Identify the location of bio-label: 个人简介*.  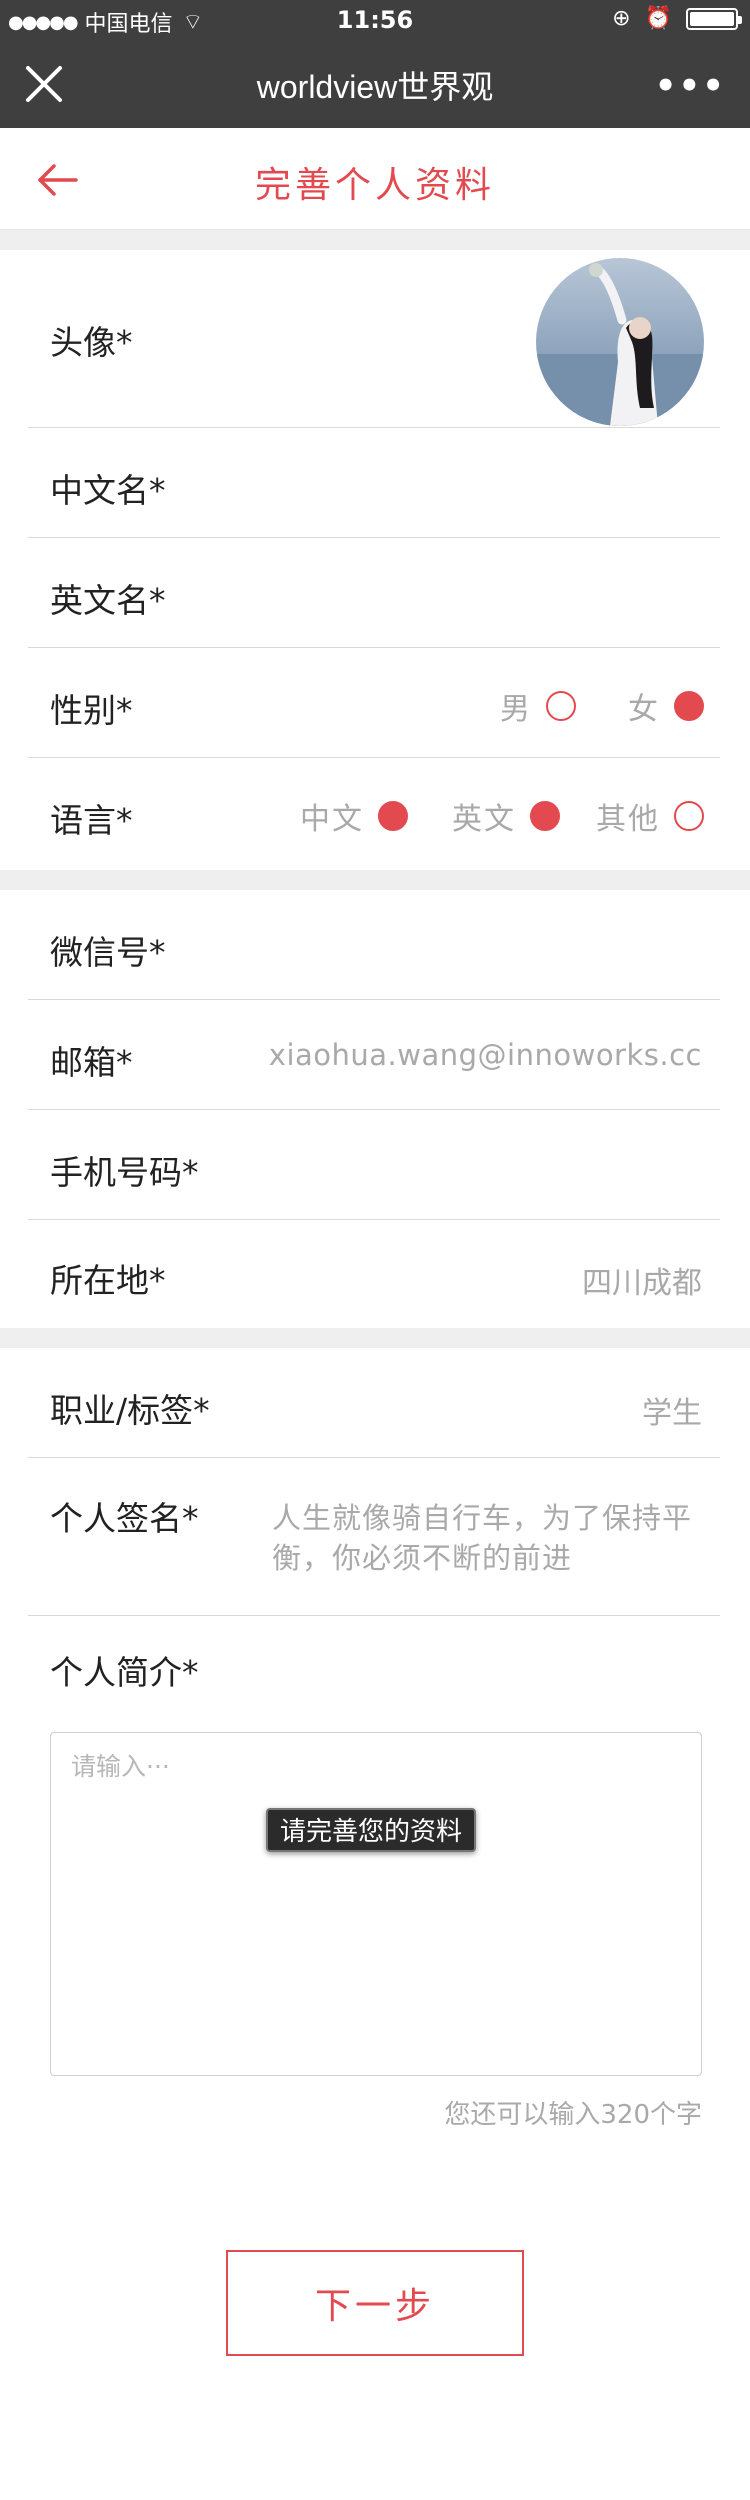
(124, 1672).